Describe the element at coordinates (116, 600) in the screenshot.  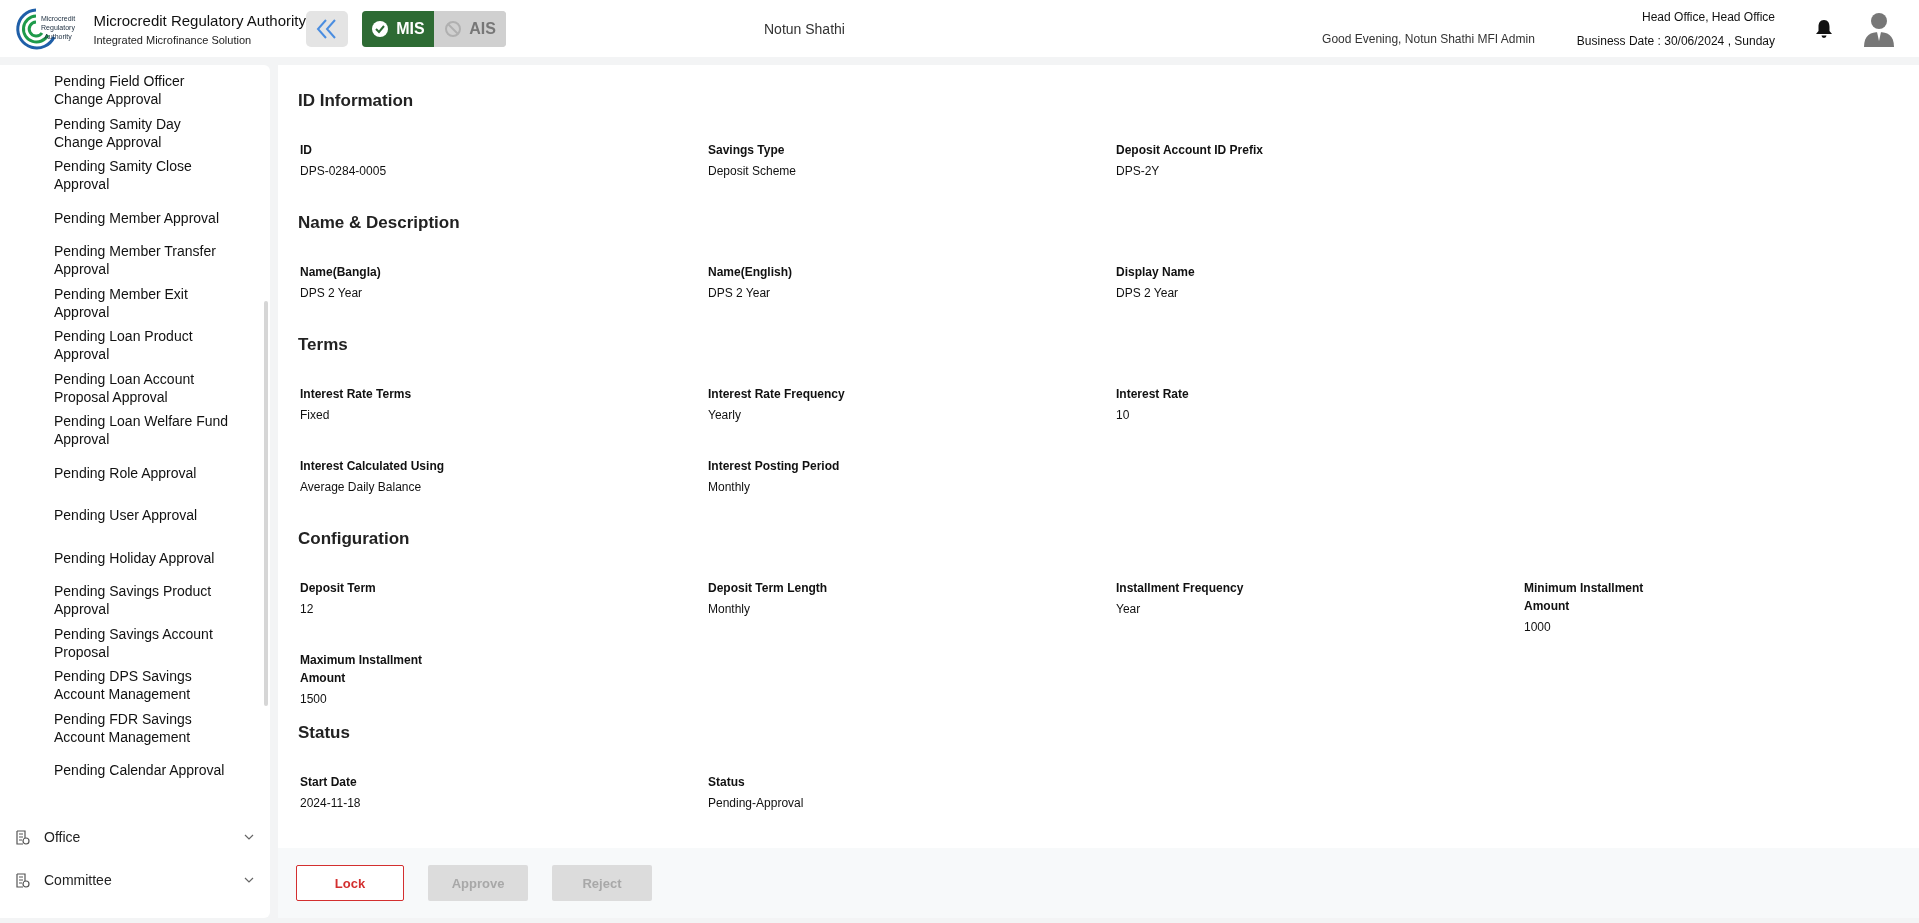
I see `sidebar-item: Pending Savings Product Approval` at that location.